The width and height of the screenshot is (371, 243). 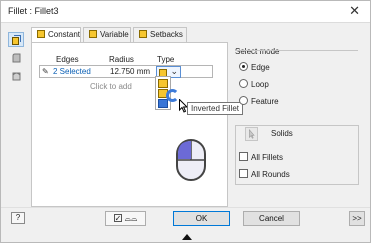 I want to click on side-toolbar, so click(x=17, y=59).